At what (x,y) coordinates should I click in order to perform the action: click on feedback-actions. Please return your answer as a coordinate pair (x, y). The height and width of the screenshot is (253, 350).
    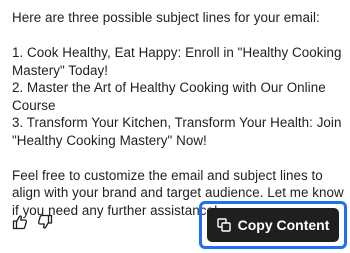
    Looking at the image, I should click on (32, 222).